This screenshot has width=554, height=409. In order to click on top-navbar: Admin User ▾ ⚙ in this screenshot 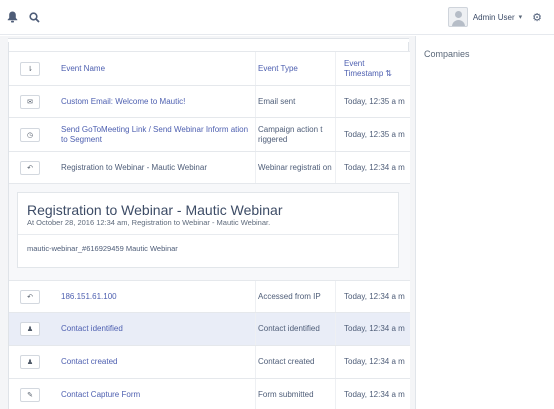, I will do `click(277, 17)`.